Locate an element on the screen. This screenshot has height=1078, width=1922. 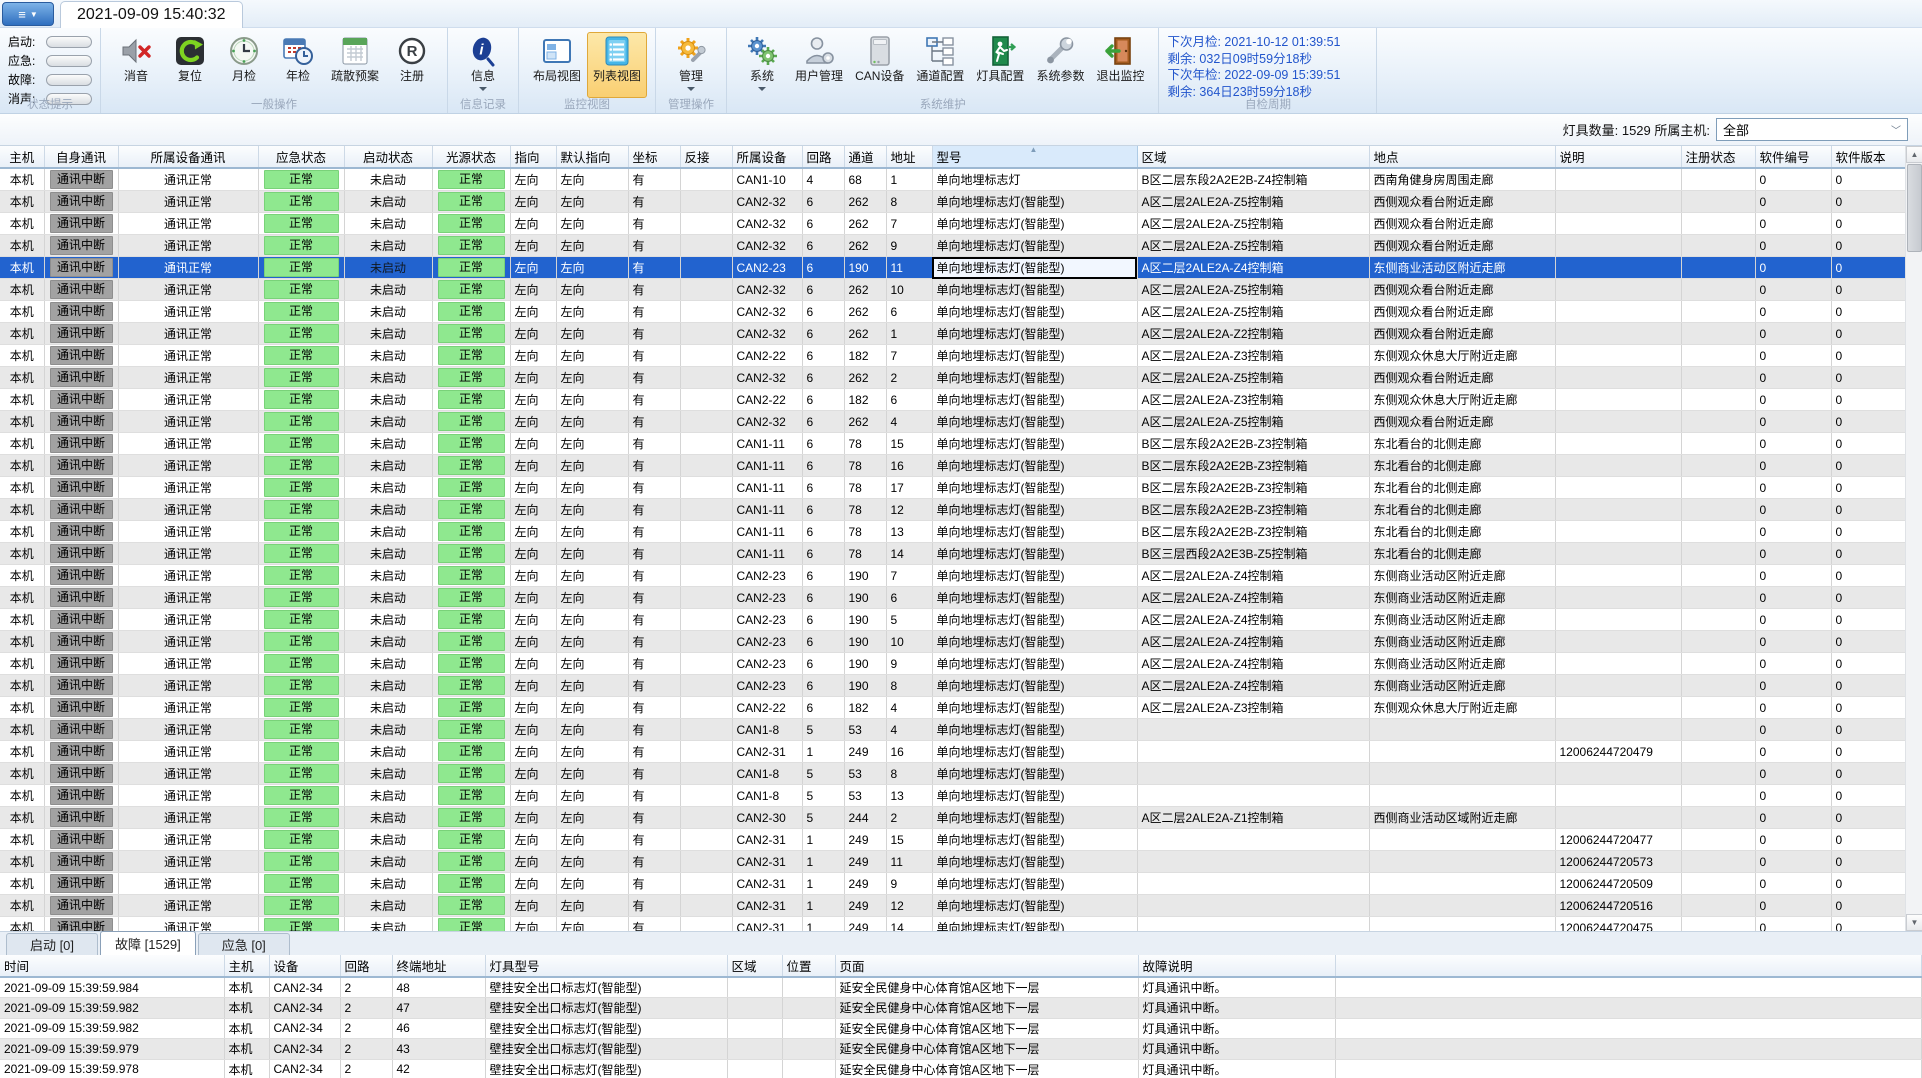
event-tab-emergency: 应急 [0] is located at coordinates (243, 944).